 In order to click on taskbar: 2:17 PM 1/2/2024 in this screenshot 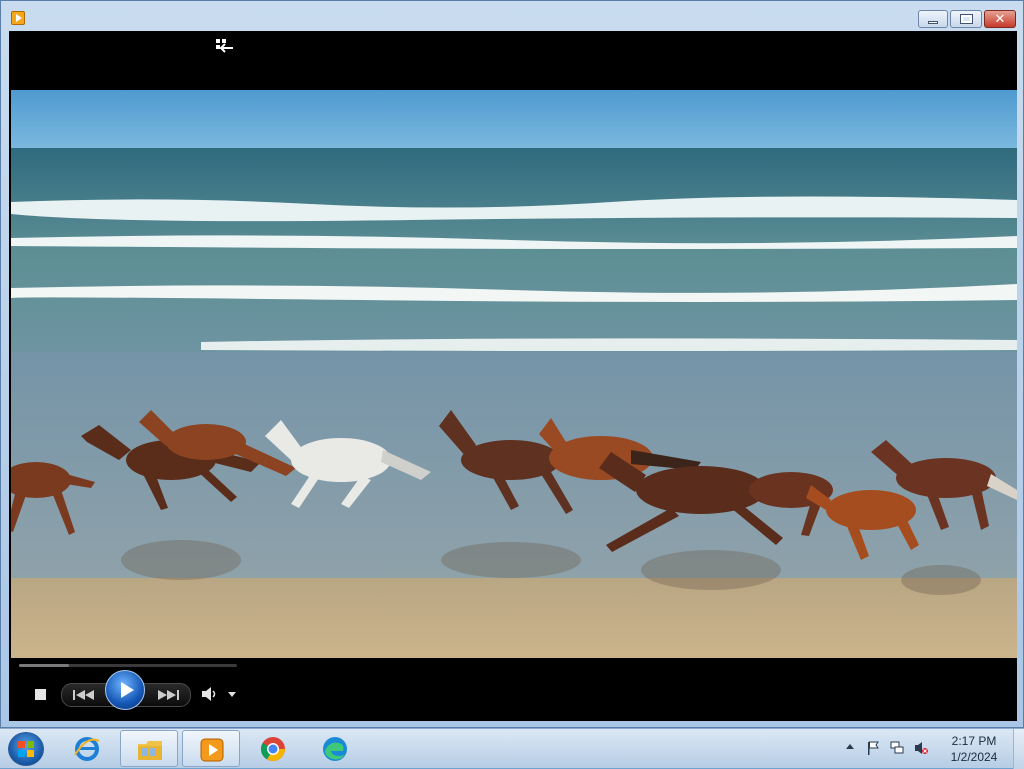, I will do `click(512, 748)`.